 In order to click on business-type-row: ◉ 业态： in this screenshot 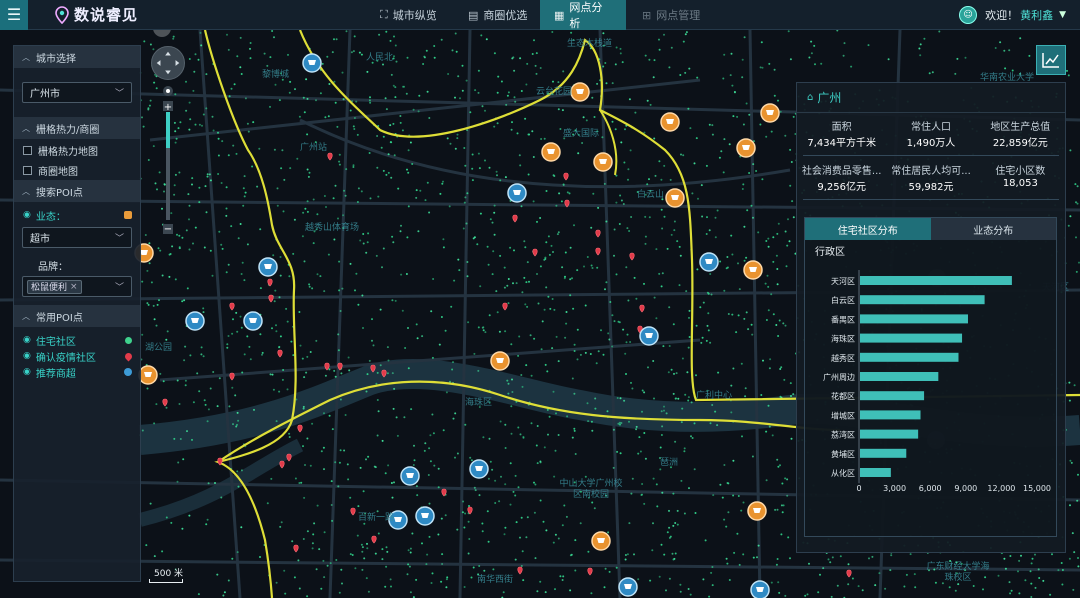, I will do `click(77, 215)`.